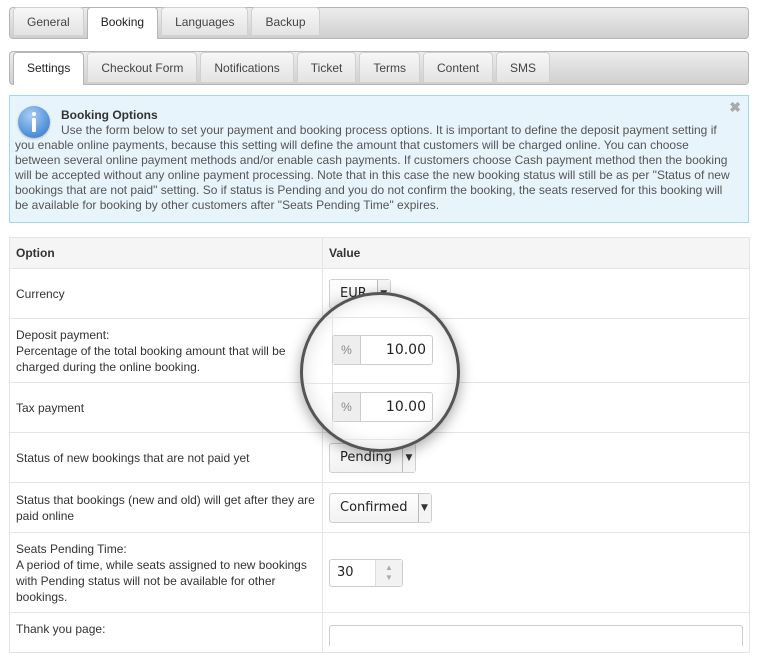  What do you see at coordinates (326, 67) in the screenshot?
I see `tab-ticket: Ticket` at bounding box center [326, 67].